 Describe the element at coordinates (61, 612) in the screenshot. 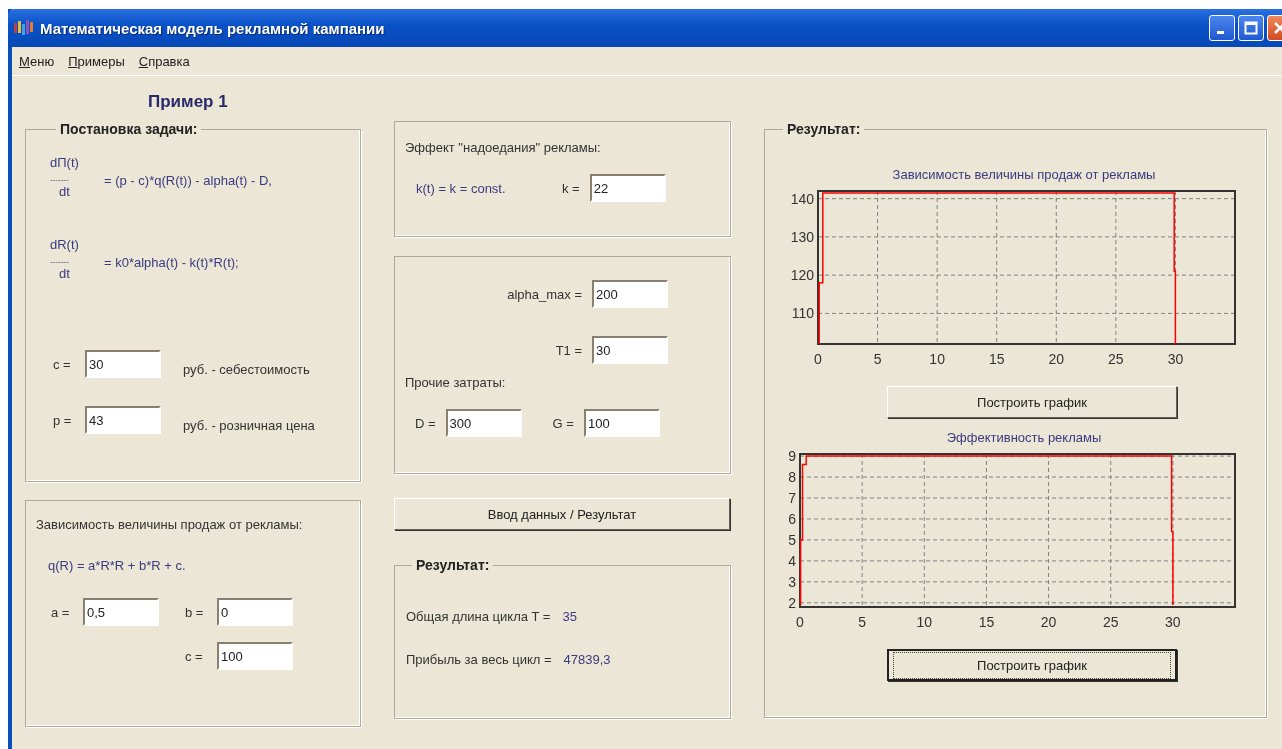

I see `field-label: a =` at that location.